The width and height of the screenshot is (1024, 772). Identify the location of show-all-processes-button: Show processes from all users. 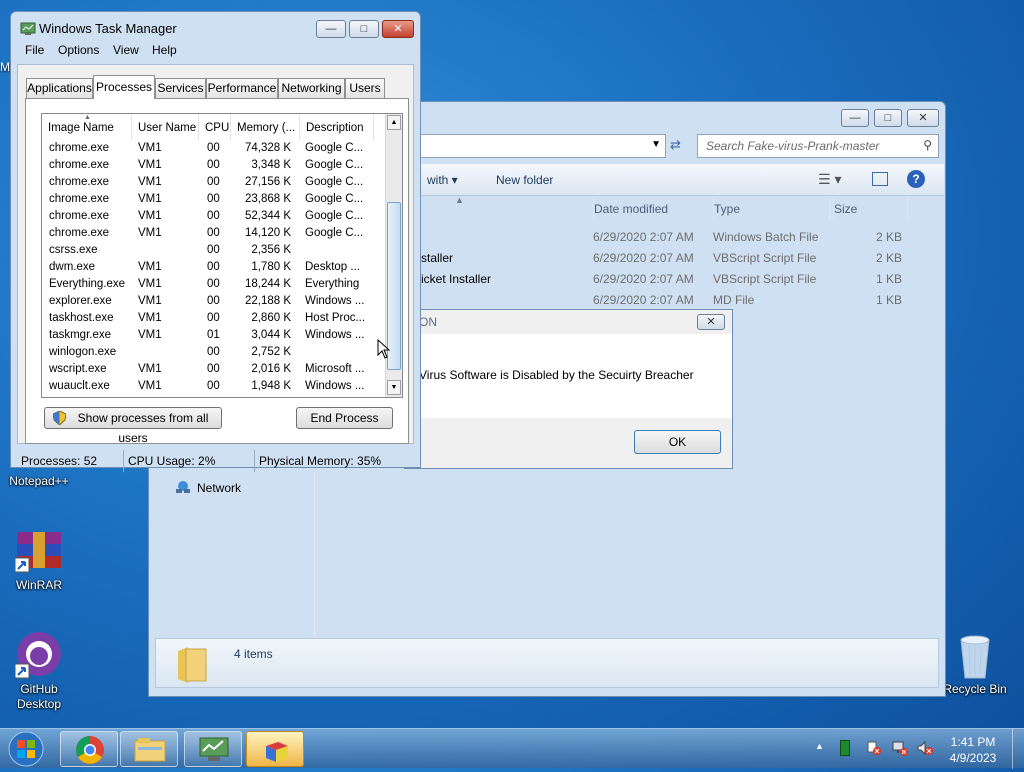
(133, 426).